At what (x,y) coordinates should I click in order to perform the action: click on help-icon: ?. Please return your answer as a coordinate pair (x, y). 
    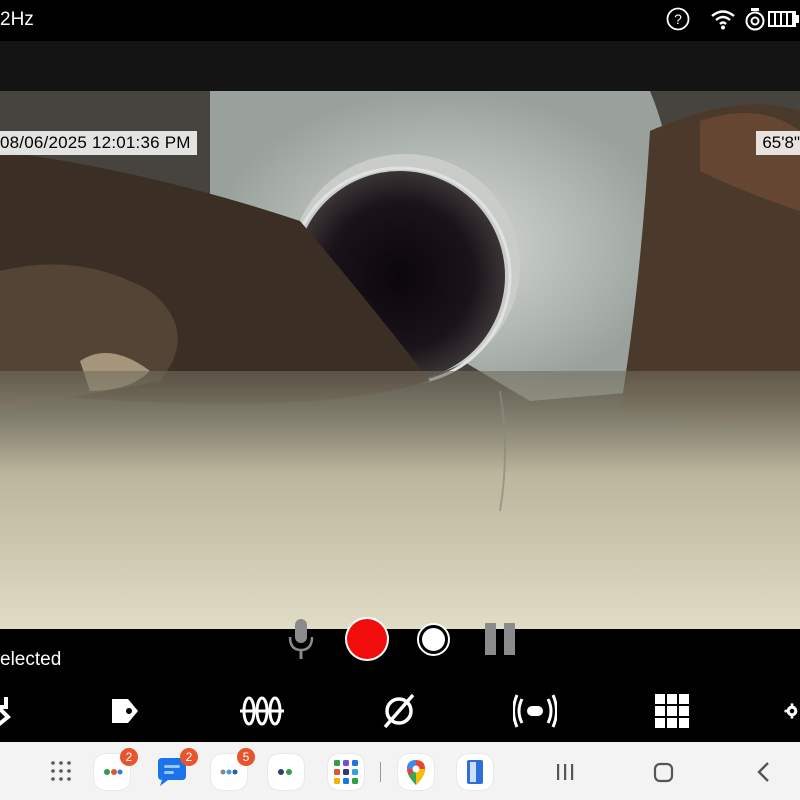
    Looking at the image, I should click on (678, 21).